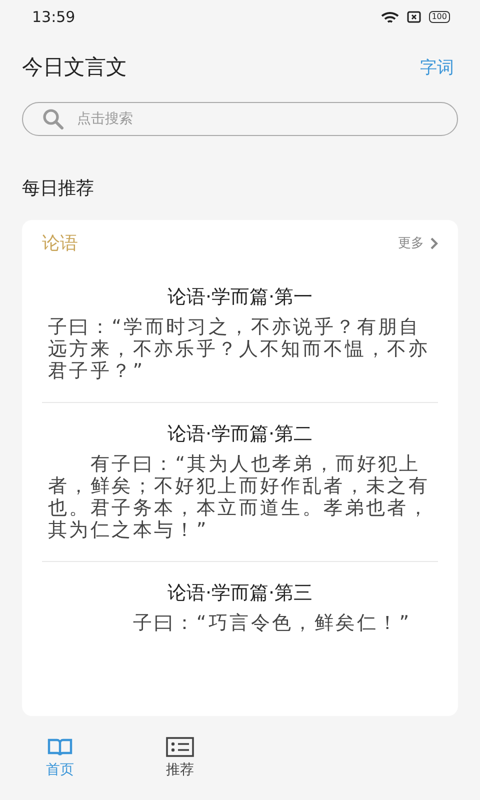 The height and width of the screenshot is (800, 480). I want to click on passage-title: 论语·学而篇·第二, so click(240, 434).